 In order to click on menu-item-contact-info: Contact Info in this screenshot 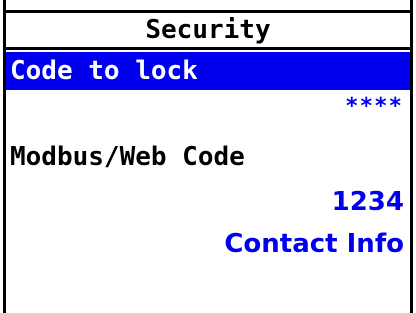, I will do `click(208, 244)`.